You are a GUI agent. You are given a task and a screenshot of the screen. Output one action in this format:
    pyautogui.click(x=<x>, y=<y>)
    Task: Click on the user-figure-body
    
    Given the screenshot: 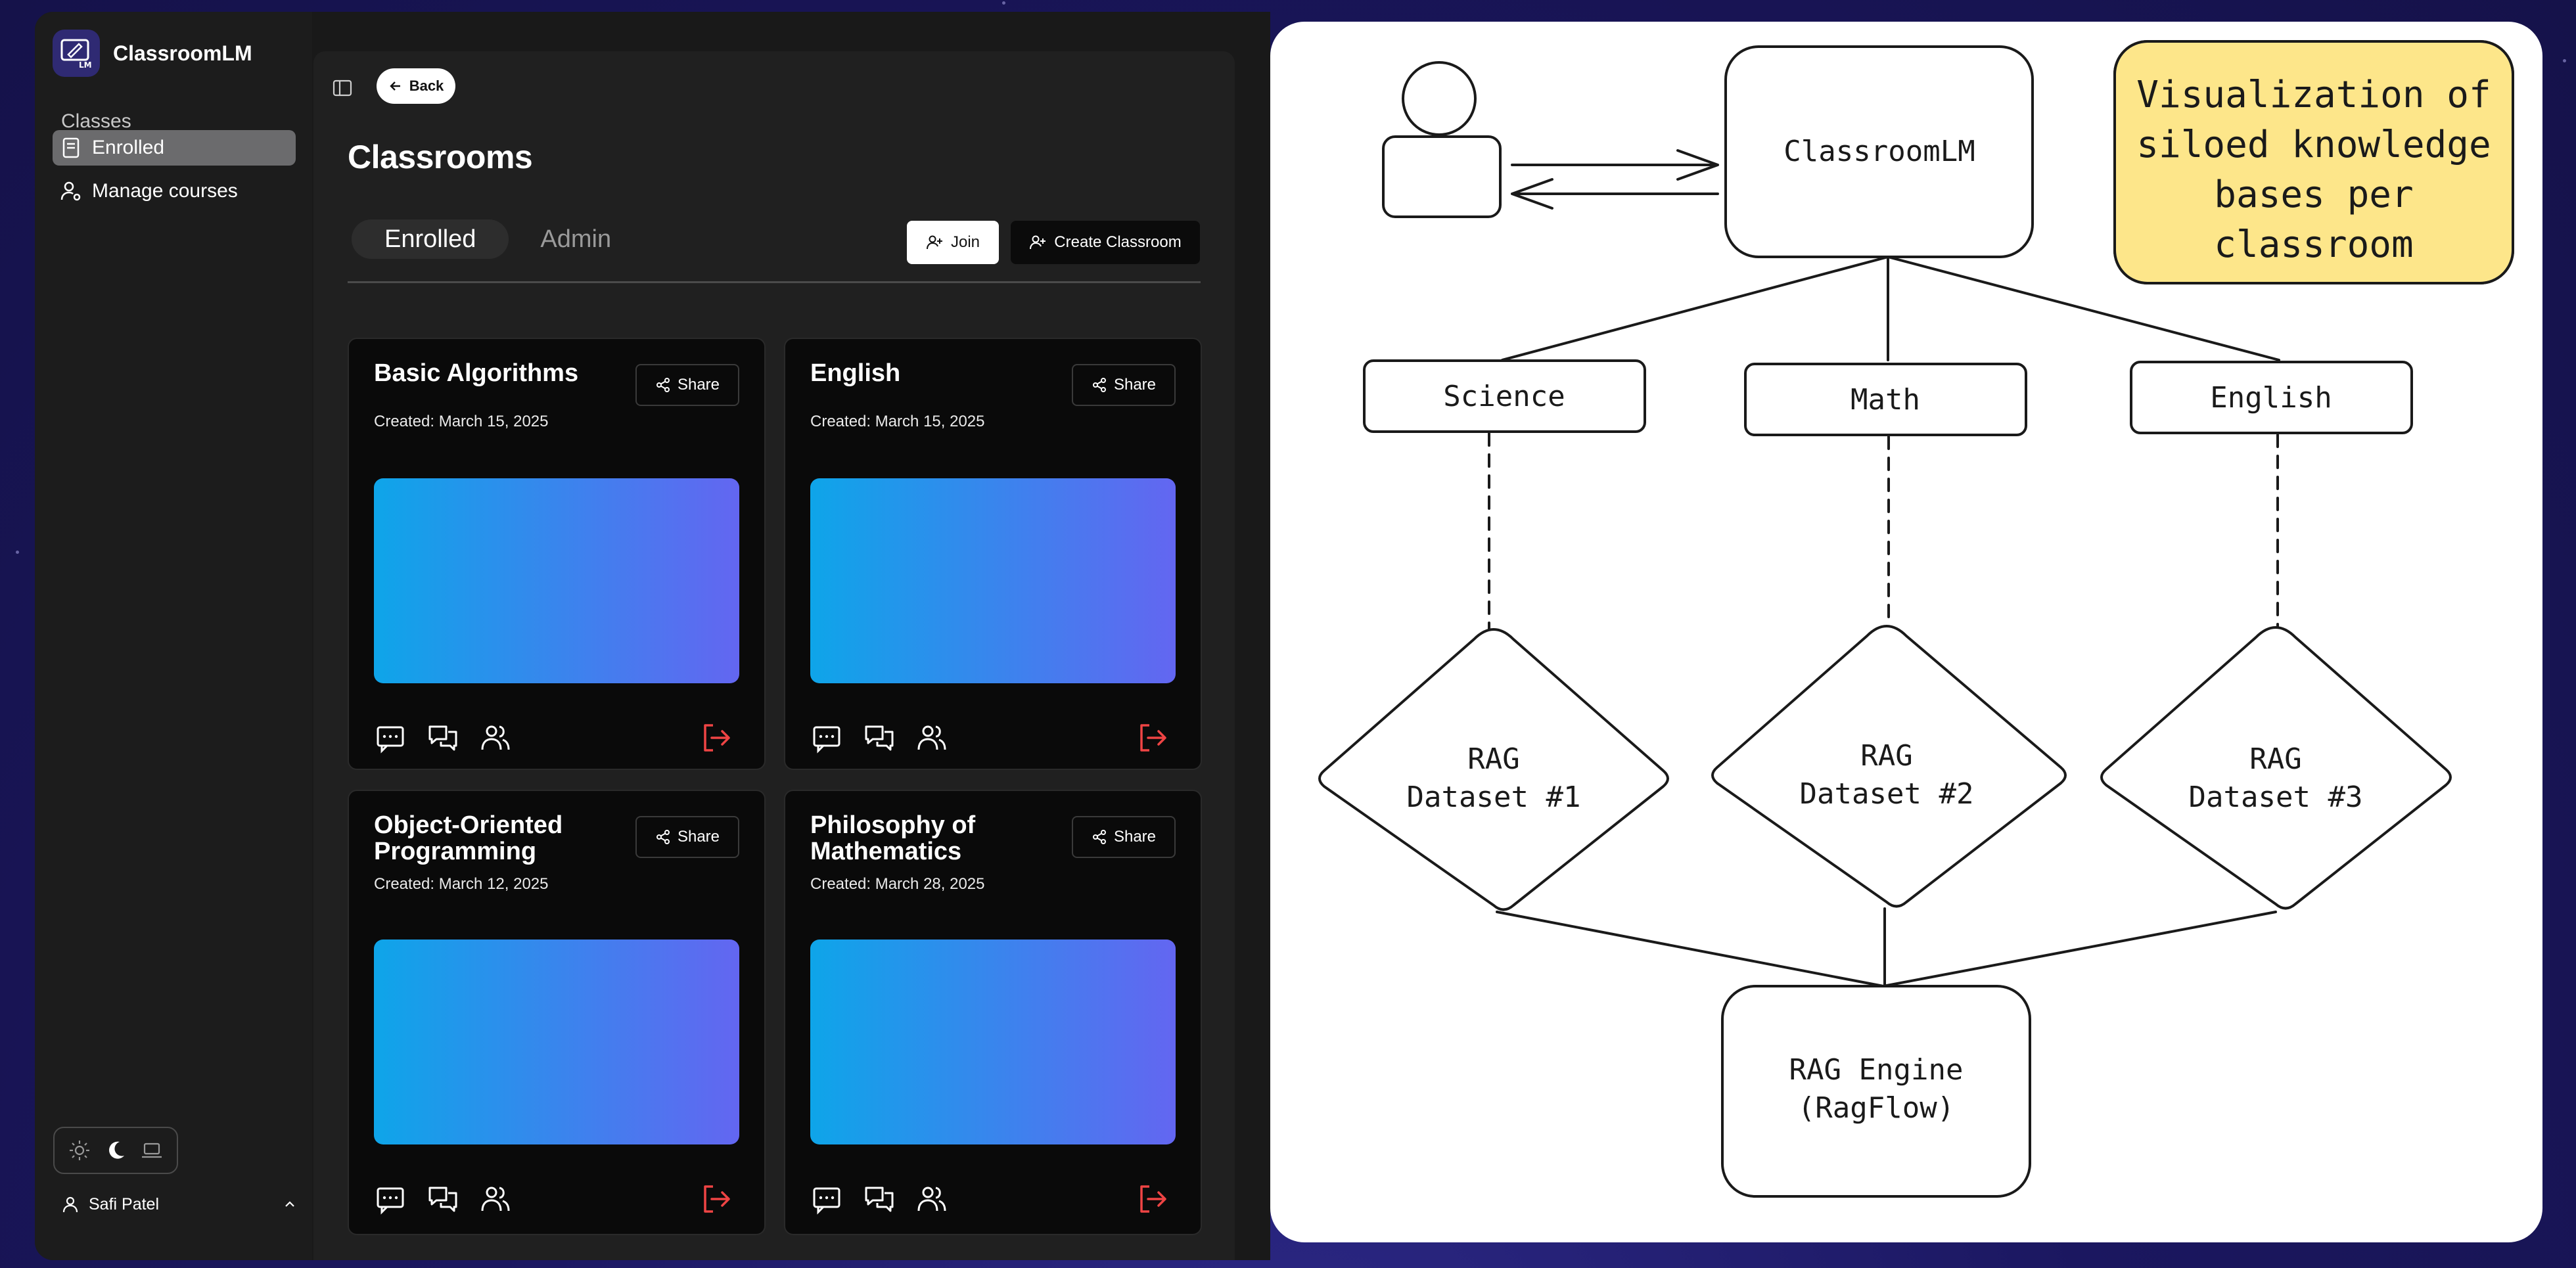 What is the action you would take?
    pyautogui.click(x=1442, y=176)
    